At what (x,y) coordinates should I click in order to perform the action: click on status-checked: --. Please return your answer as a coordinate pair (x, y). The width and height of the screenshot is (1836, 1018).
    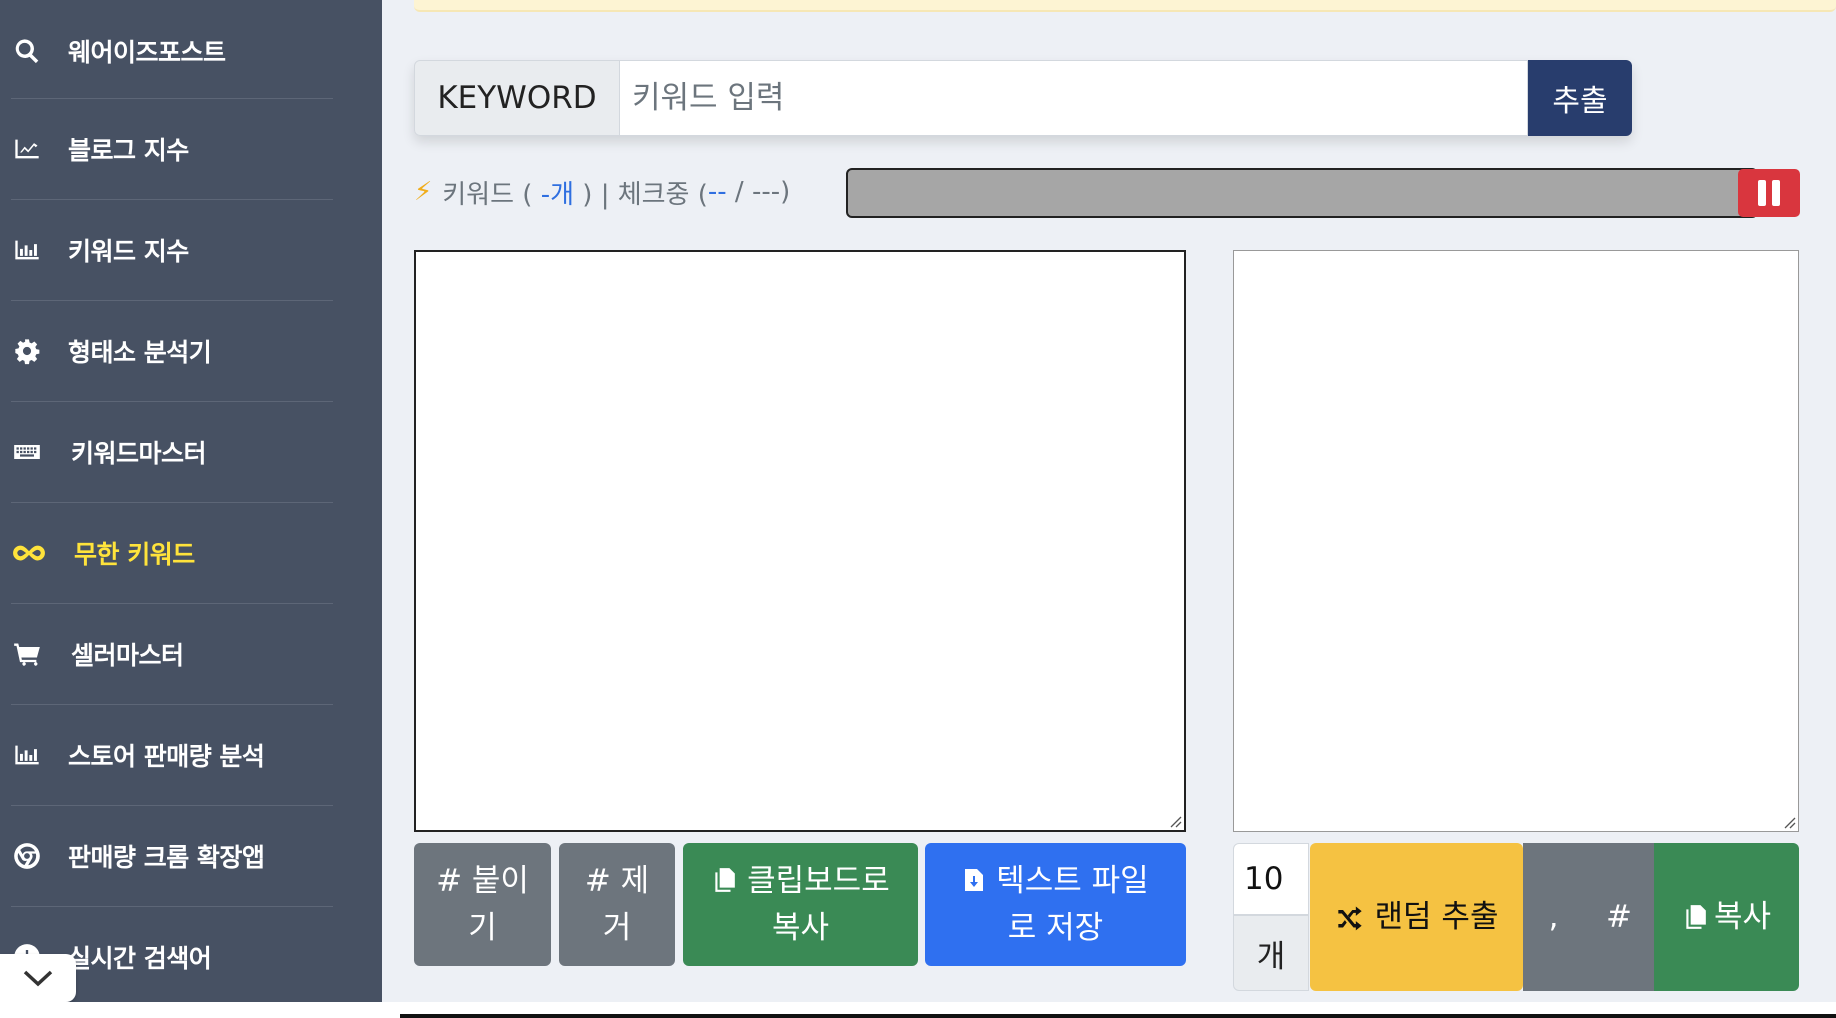
    Looking at the image, I should click on (717, 192).